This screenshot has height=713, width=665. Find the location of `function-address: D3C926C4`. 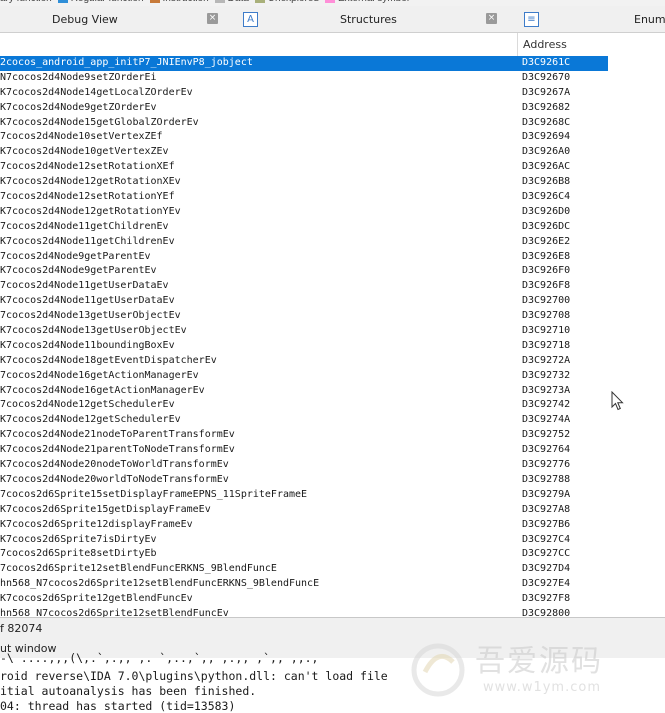

function-address: D3C926C4 is located at coordinates (546, 197).